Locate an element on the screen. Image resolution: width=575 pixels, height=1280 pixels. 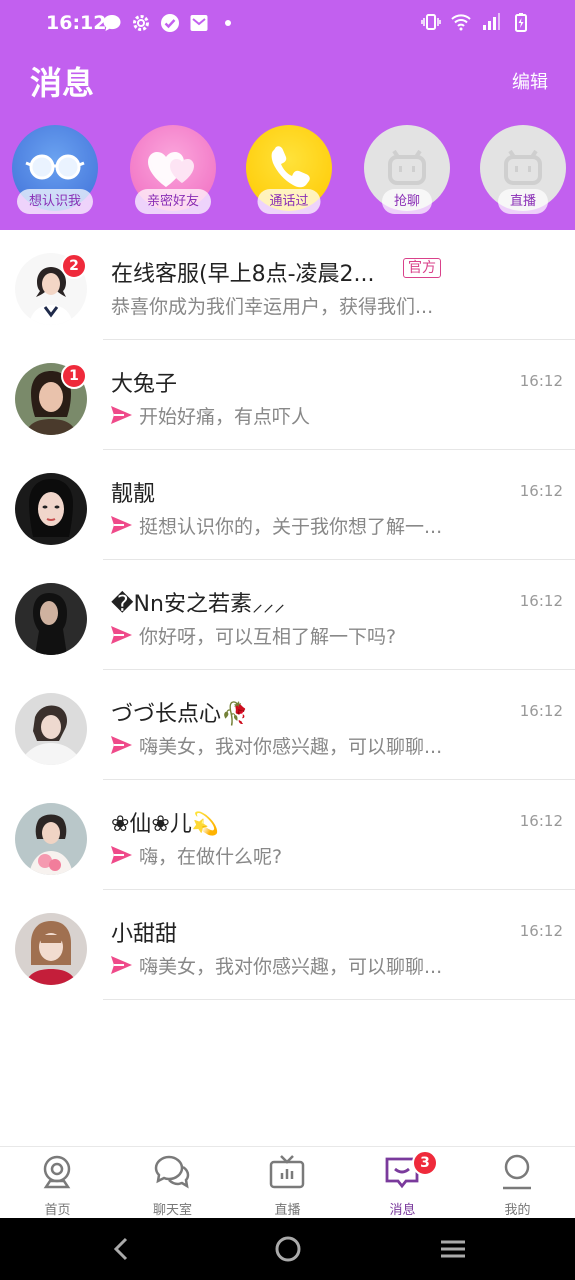
battery-charging-icon is located at coordinates (521, 22).